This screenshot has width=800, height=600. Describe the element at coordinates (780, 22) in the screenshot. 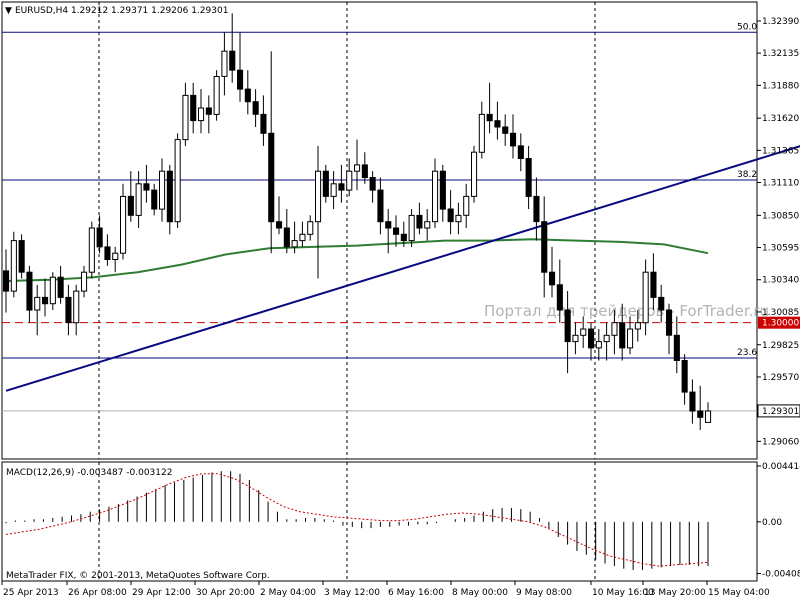

I see `price-tick-label: 1.32390` at that location.